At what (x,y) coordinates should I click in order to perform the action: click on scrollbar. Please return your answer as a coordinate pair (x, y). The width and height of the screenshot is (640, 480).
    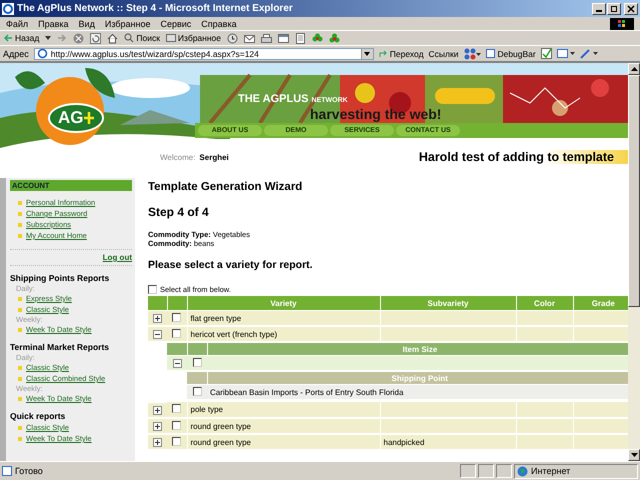
    Looking at the image, I should click on (634, 262).